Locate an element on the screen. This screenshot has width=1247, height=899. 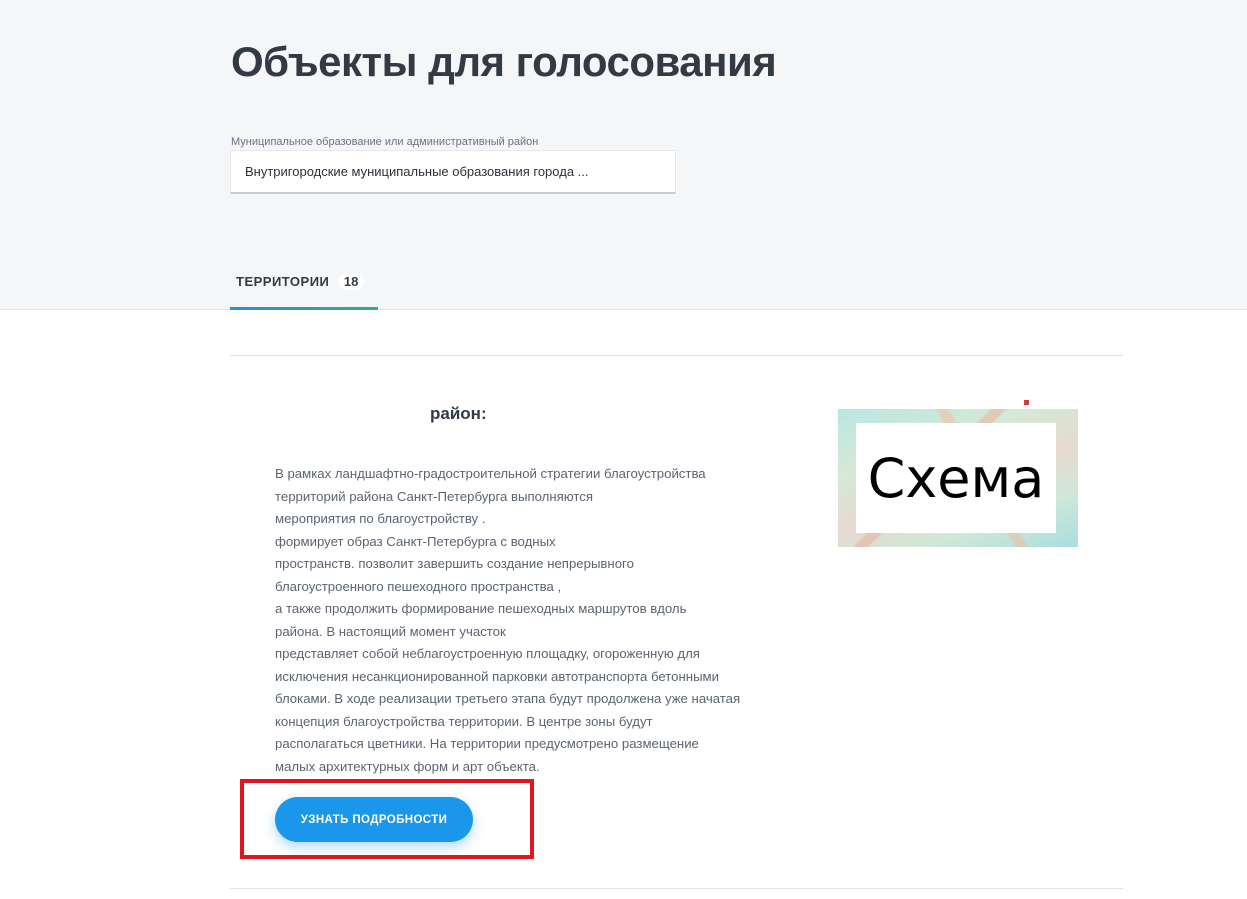
tab-count-badge: 18 is located at coordinates (351, 281).